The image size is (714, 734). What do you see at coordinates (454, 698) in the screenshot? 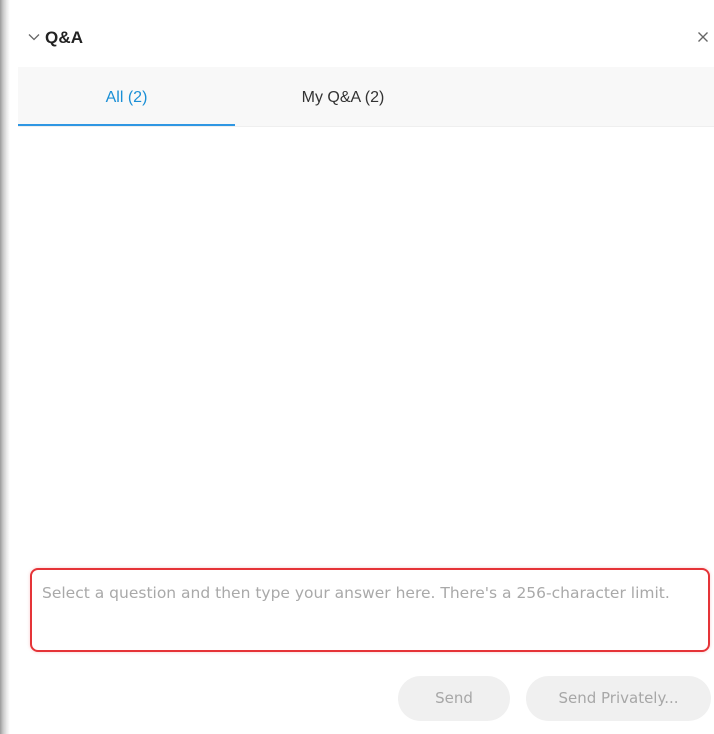
I see `send-button: Send` at bounding box center [454, 698].